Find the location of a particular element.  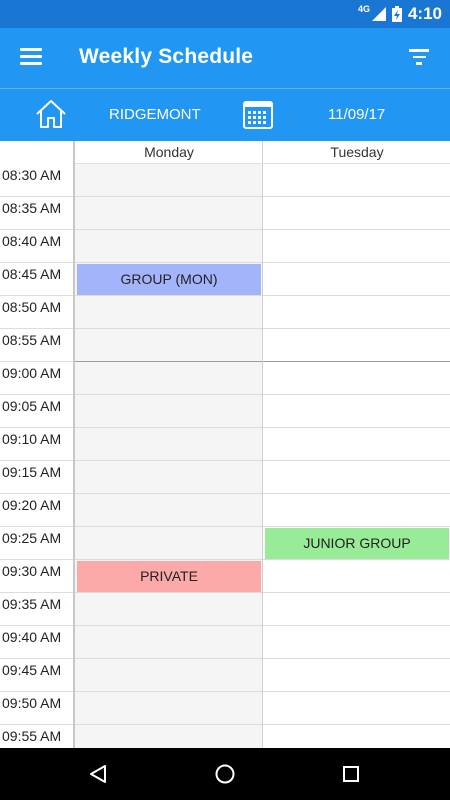

time-label: 08:35 AM is located at coordinates (36, 213).